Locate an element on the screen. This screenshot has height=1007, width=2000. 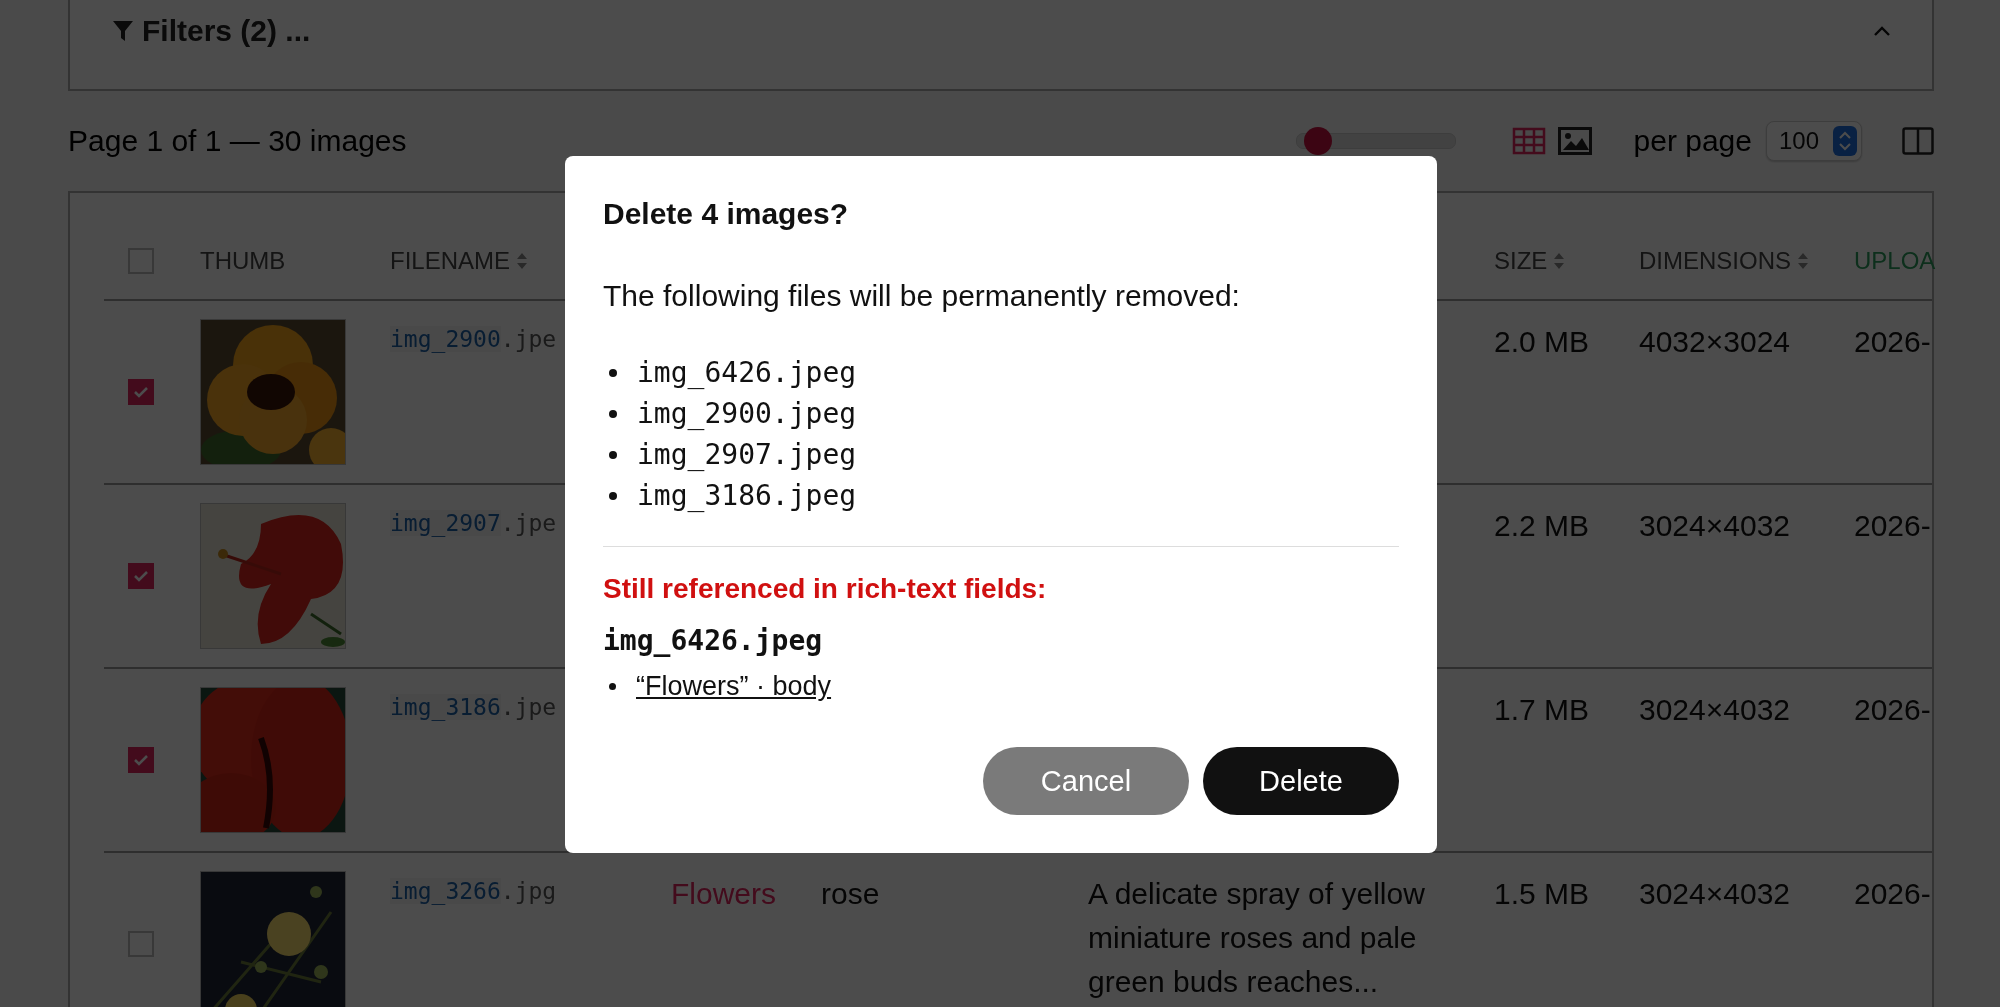
cancel-button: Cancel is located at coordinates (1086, 781).